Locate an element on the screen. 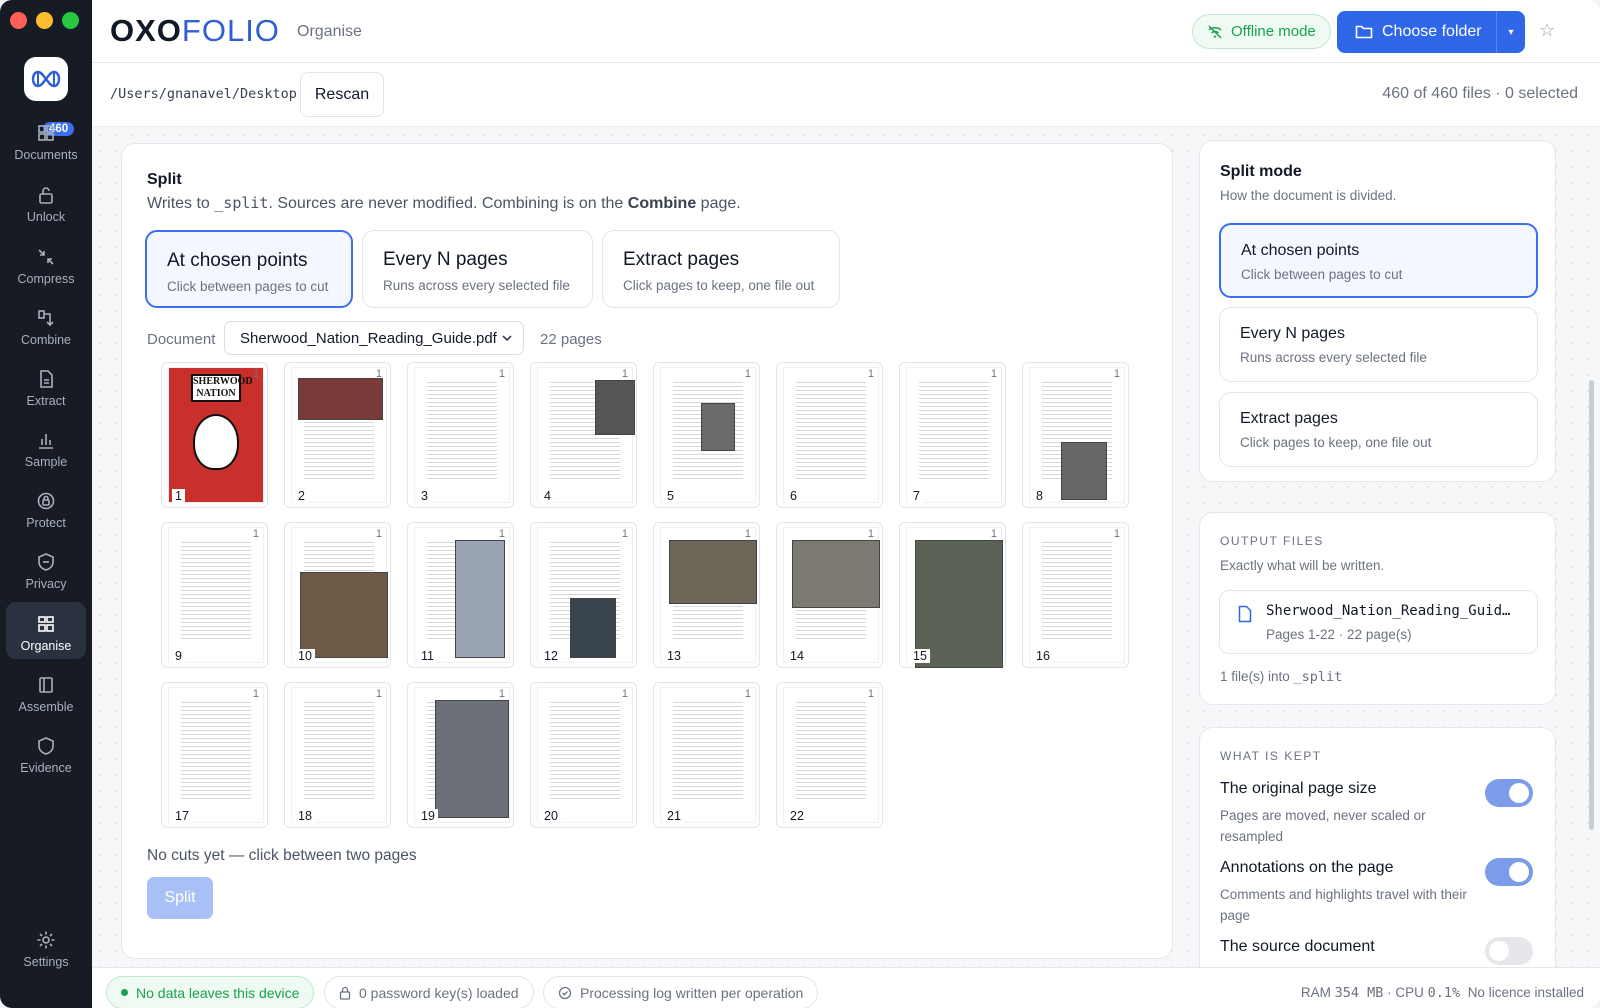  sidebar-item-settings: Settings is located at coordinates (46, 946).